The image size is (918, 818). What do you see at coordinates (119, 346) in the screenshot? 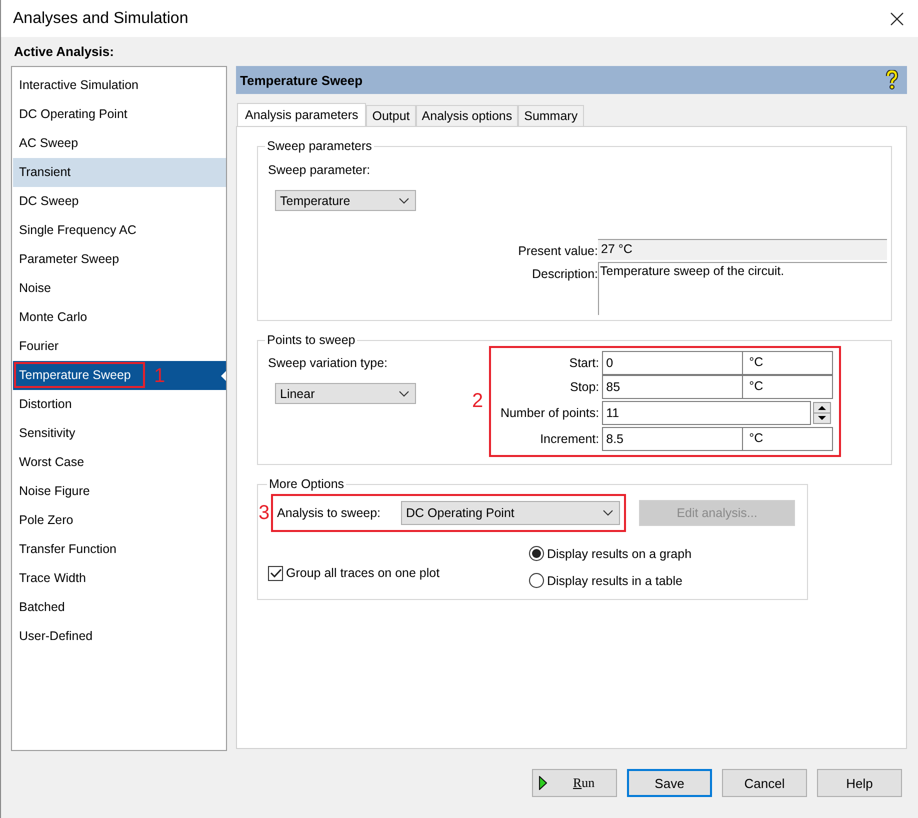
I see `analysis-item: Fourier` at bounding box center [119, 346].